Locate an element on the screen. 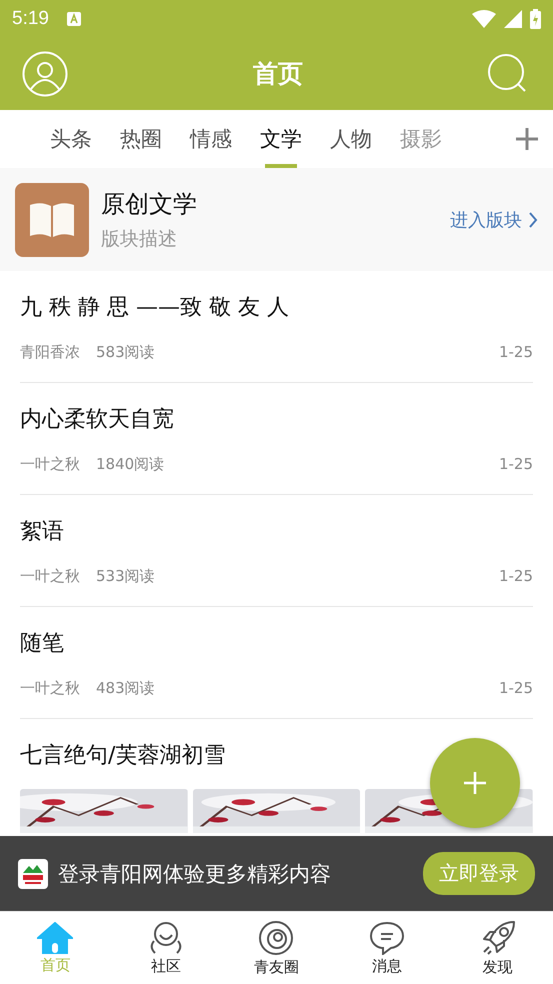  battery-icon is located at coordinates (535, 18).